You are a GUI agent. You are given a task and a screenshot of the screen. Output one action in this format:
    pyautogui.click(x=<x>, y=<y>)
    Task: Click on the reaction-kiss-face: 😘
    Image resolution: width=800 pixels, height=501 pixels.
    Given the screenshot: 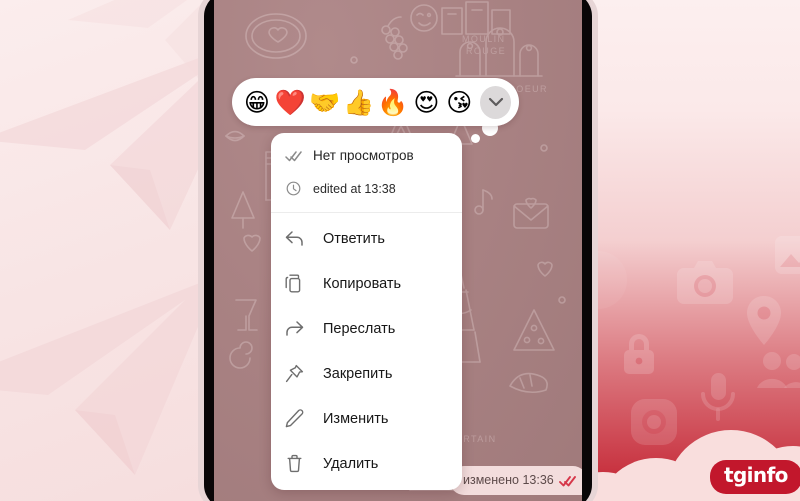 What is the action you would take?
    pyautogui.click(x=459, y=102)
    